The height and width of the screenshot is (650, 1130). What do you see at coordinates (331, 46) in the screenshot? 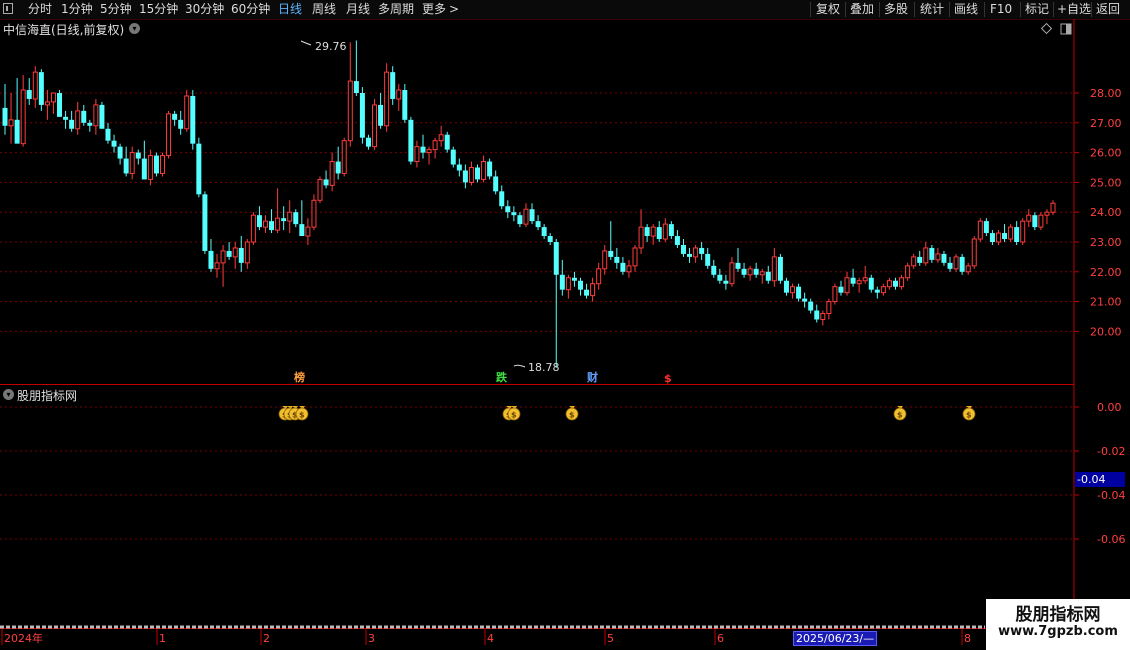
I see `high-price-label: 29.76` at bounding box center [331, 46].